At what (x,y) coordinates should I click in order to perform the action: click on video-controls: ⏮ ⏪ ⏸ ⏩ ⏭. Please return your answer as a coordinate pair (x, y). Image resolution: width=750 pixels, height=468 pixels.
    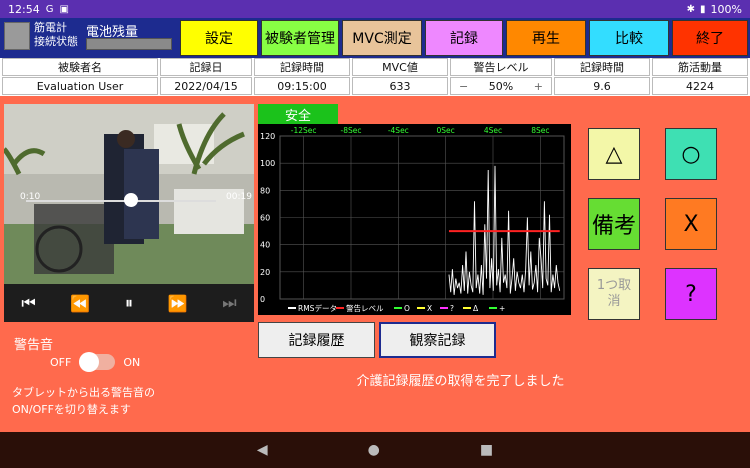
    Looking at the image, I should click on (129, 303).